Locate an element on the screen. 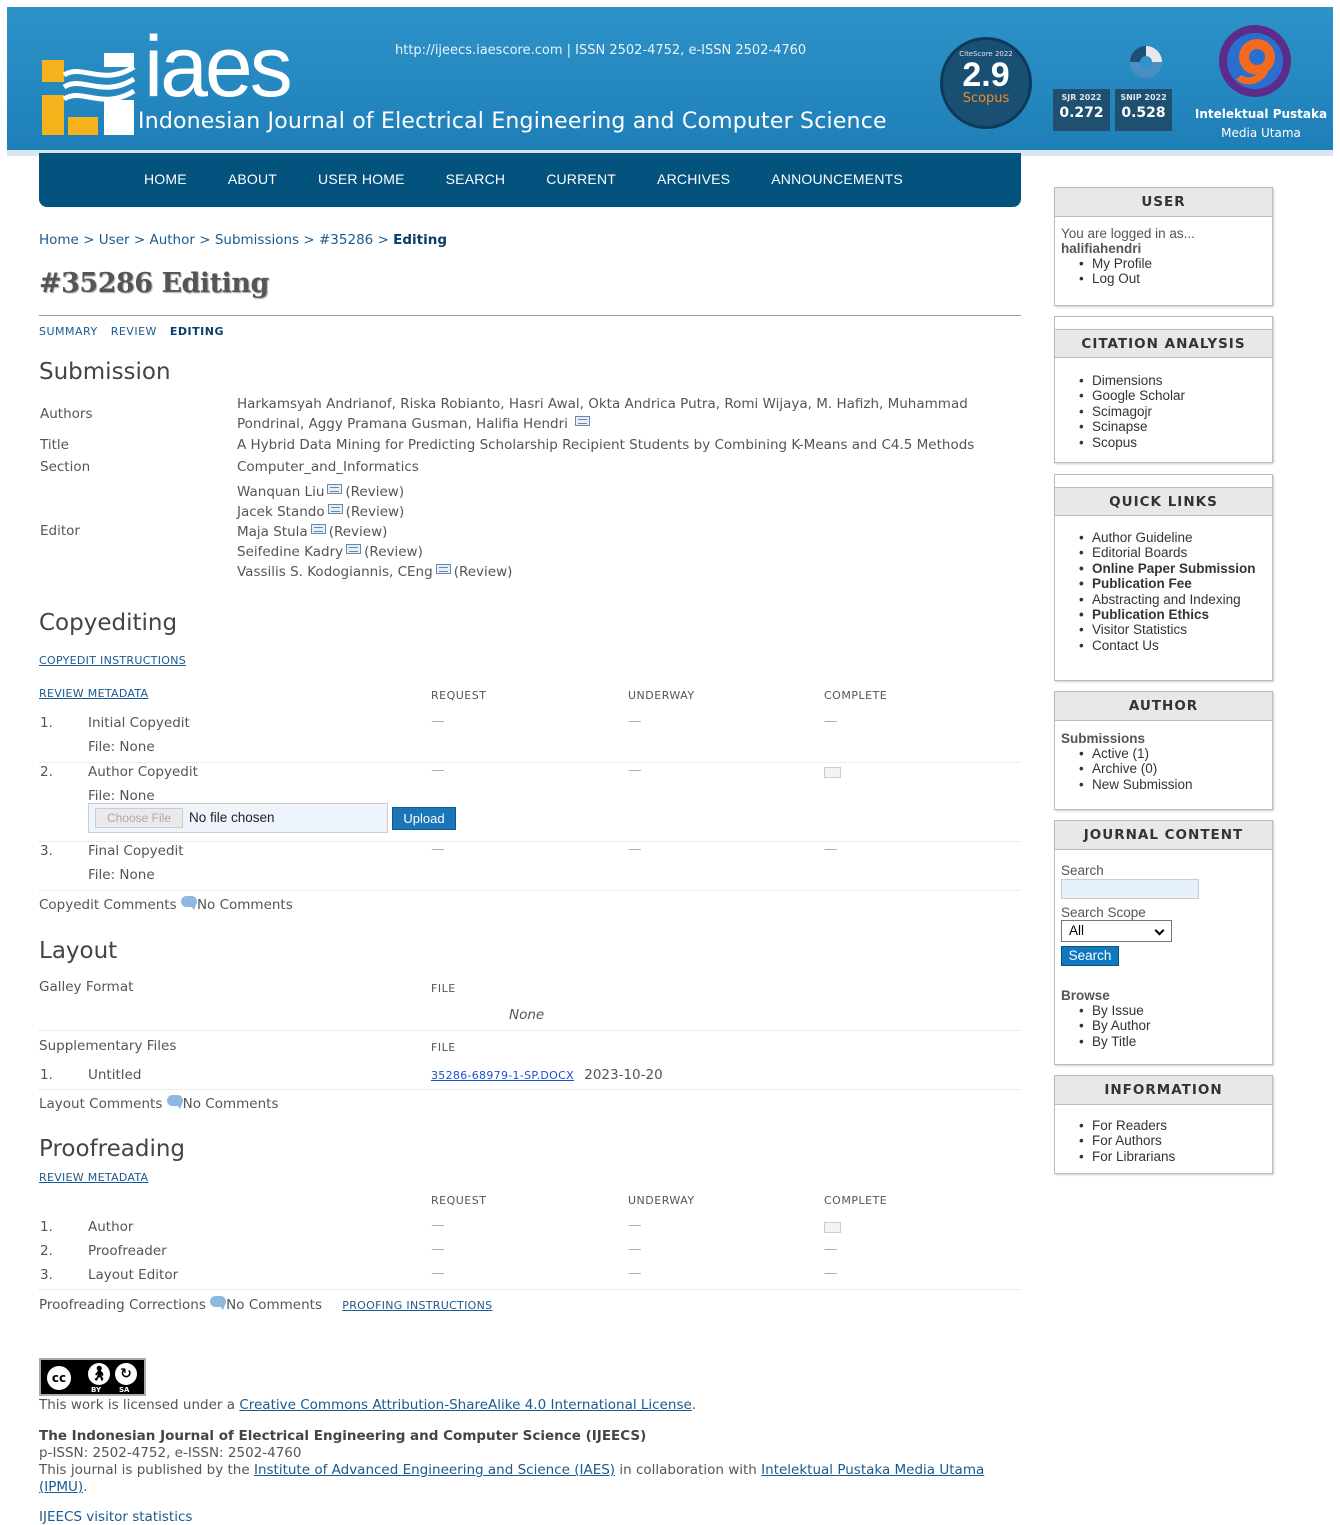 The image size is (1340, 1525). choose-file-button: Choose File is located at coordinates (139, 818).